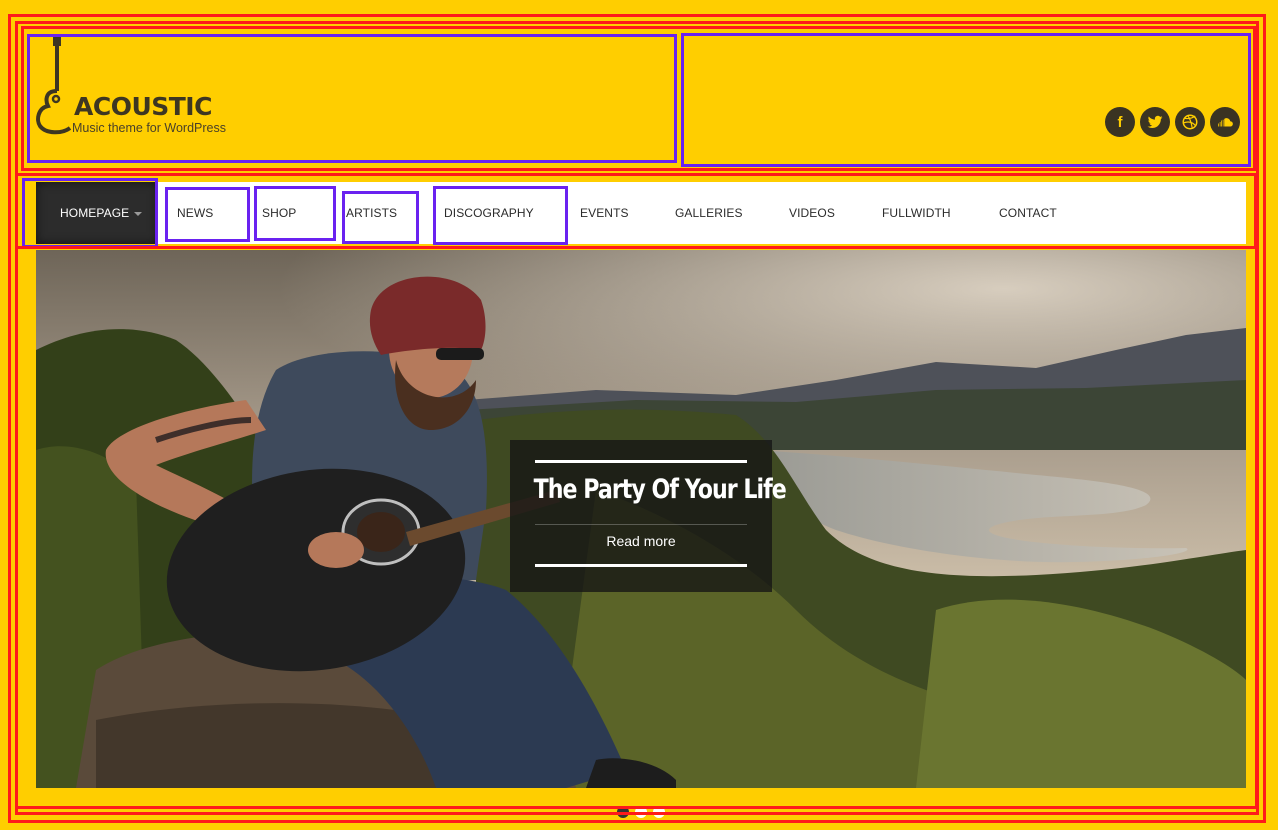  I want to click on annotation-box-social, so click(966, 100).